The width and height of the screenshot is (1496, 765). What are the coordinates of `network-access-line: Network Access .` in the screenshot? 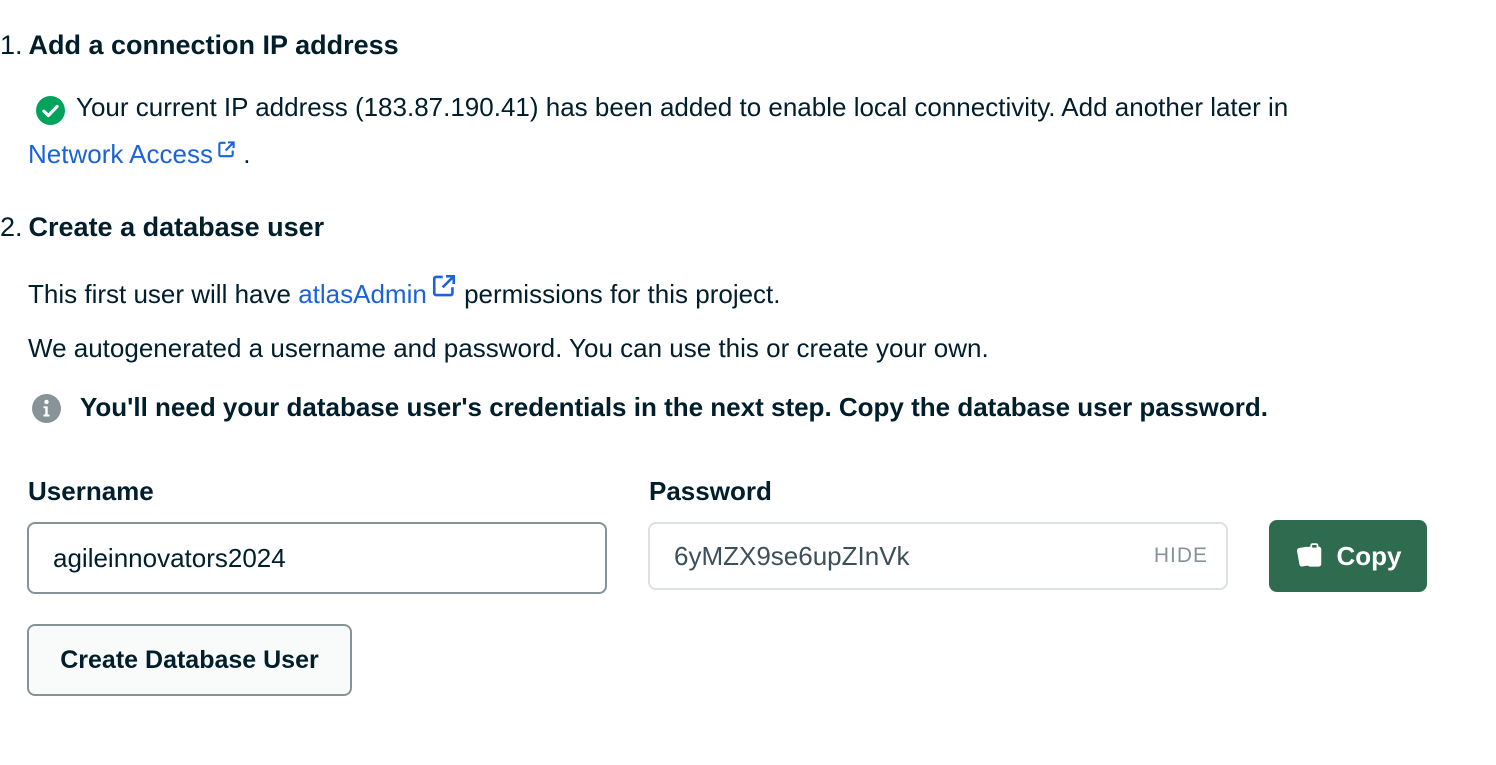 It's located at (139, 154).